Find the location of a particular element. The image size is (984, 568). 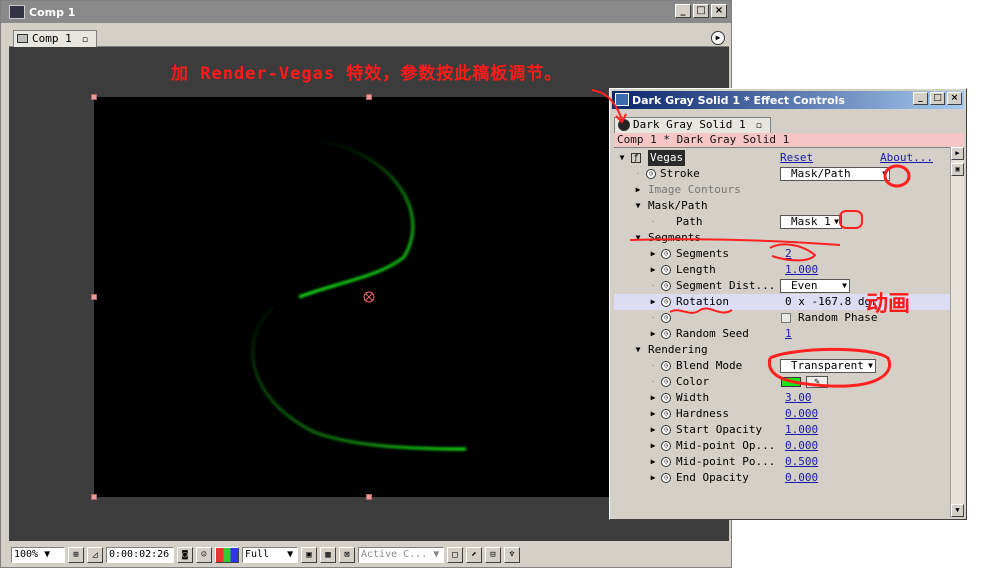

arrow-annotation is located at coordinates (607, 105).